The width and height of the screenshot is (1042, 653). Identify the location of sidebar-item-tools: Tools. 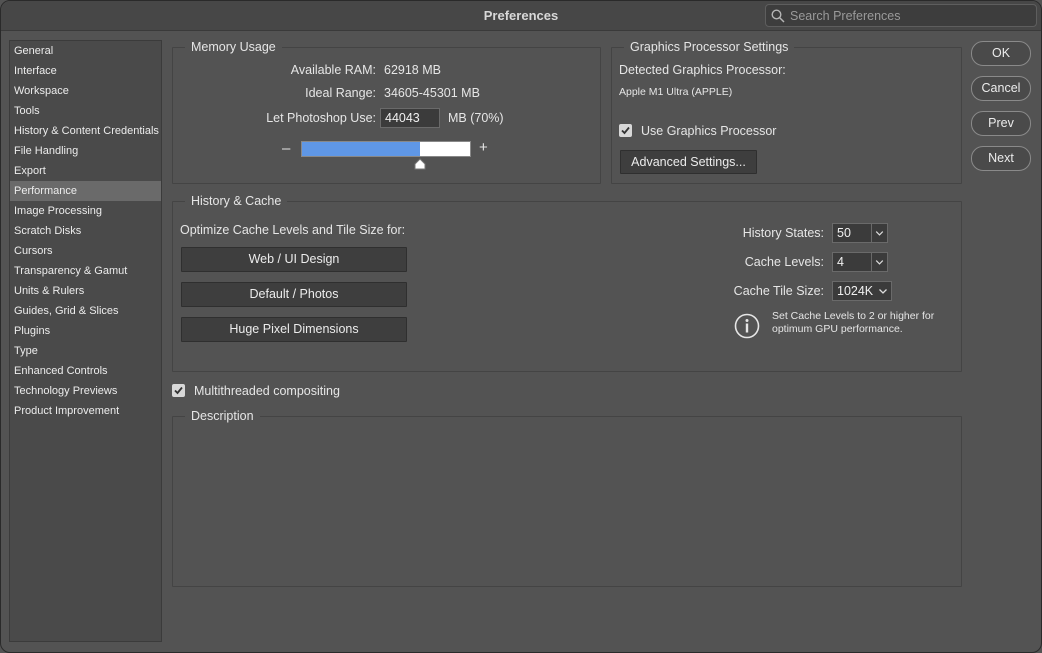
(85, 111).